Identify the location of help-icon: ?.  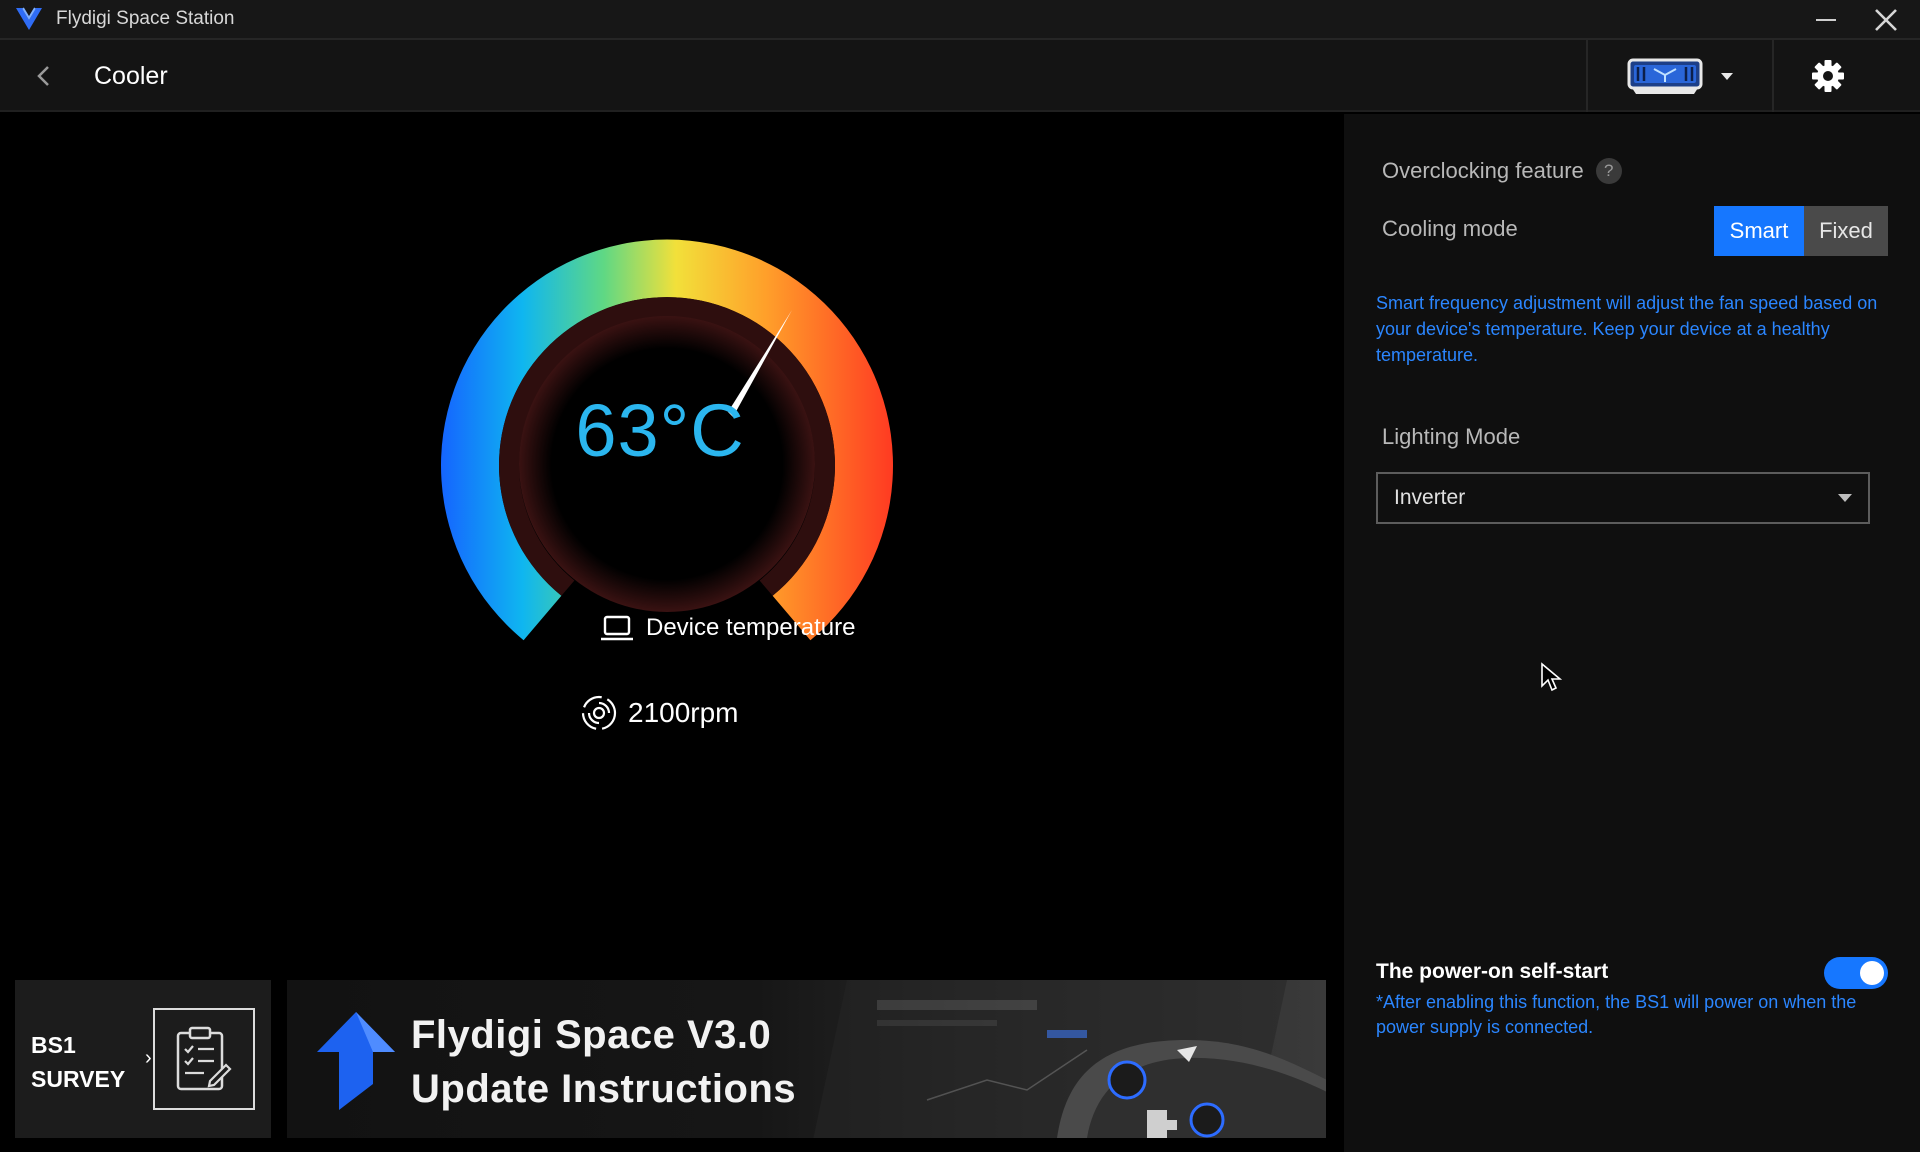
(1608, 171).